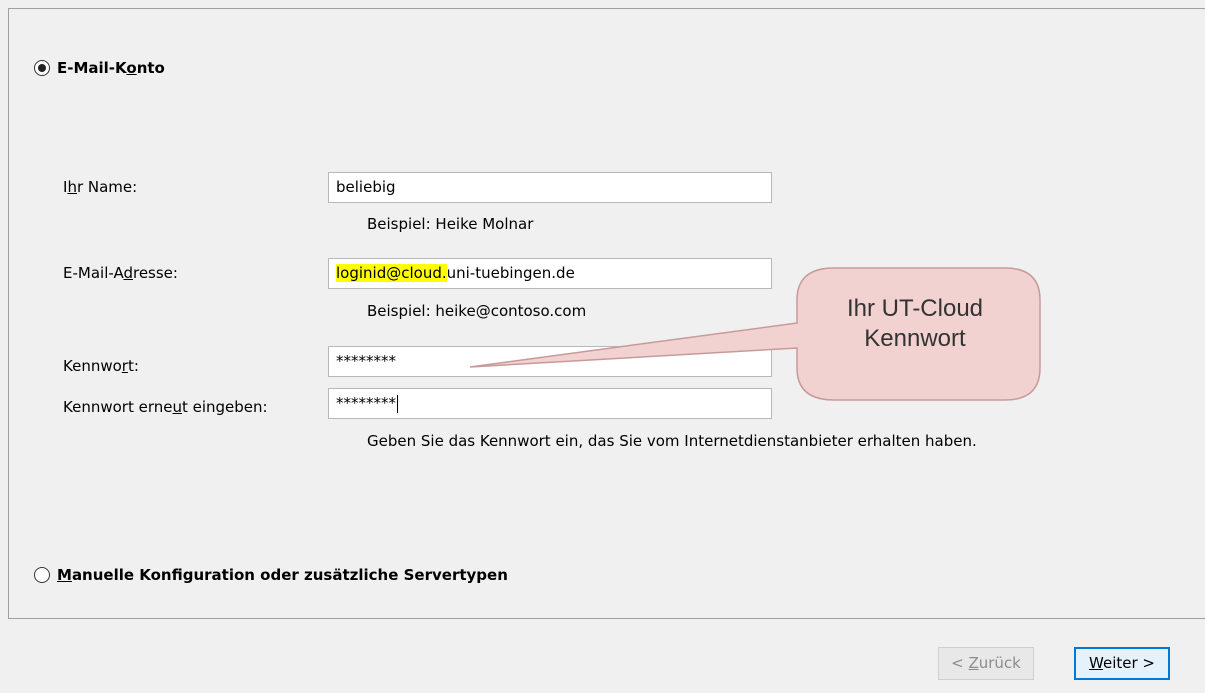 This screenshot has height=693, width=1205. Describe the element at coordinates (915, 324) in the screenshot. I see `callout-text: Ihr UT-Cloud Kennwort` at that location.